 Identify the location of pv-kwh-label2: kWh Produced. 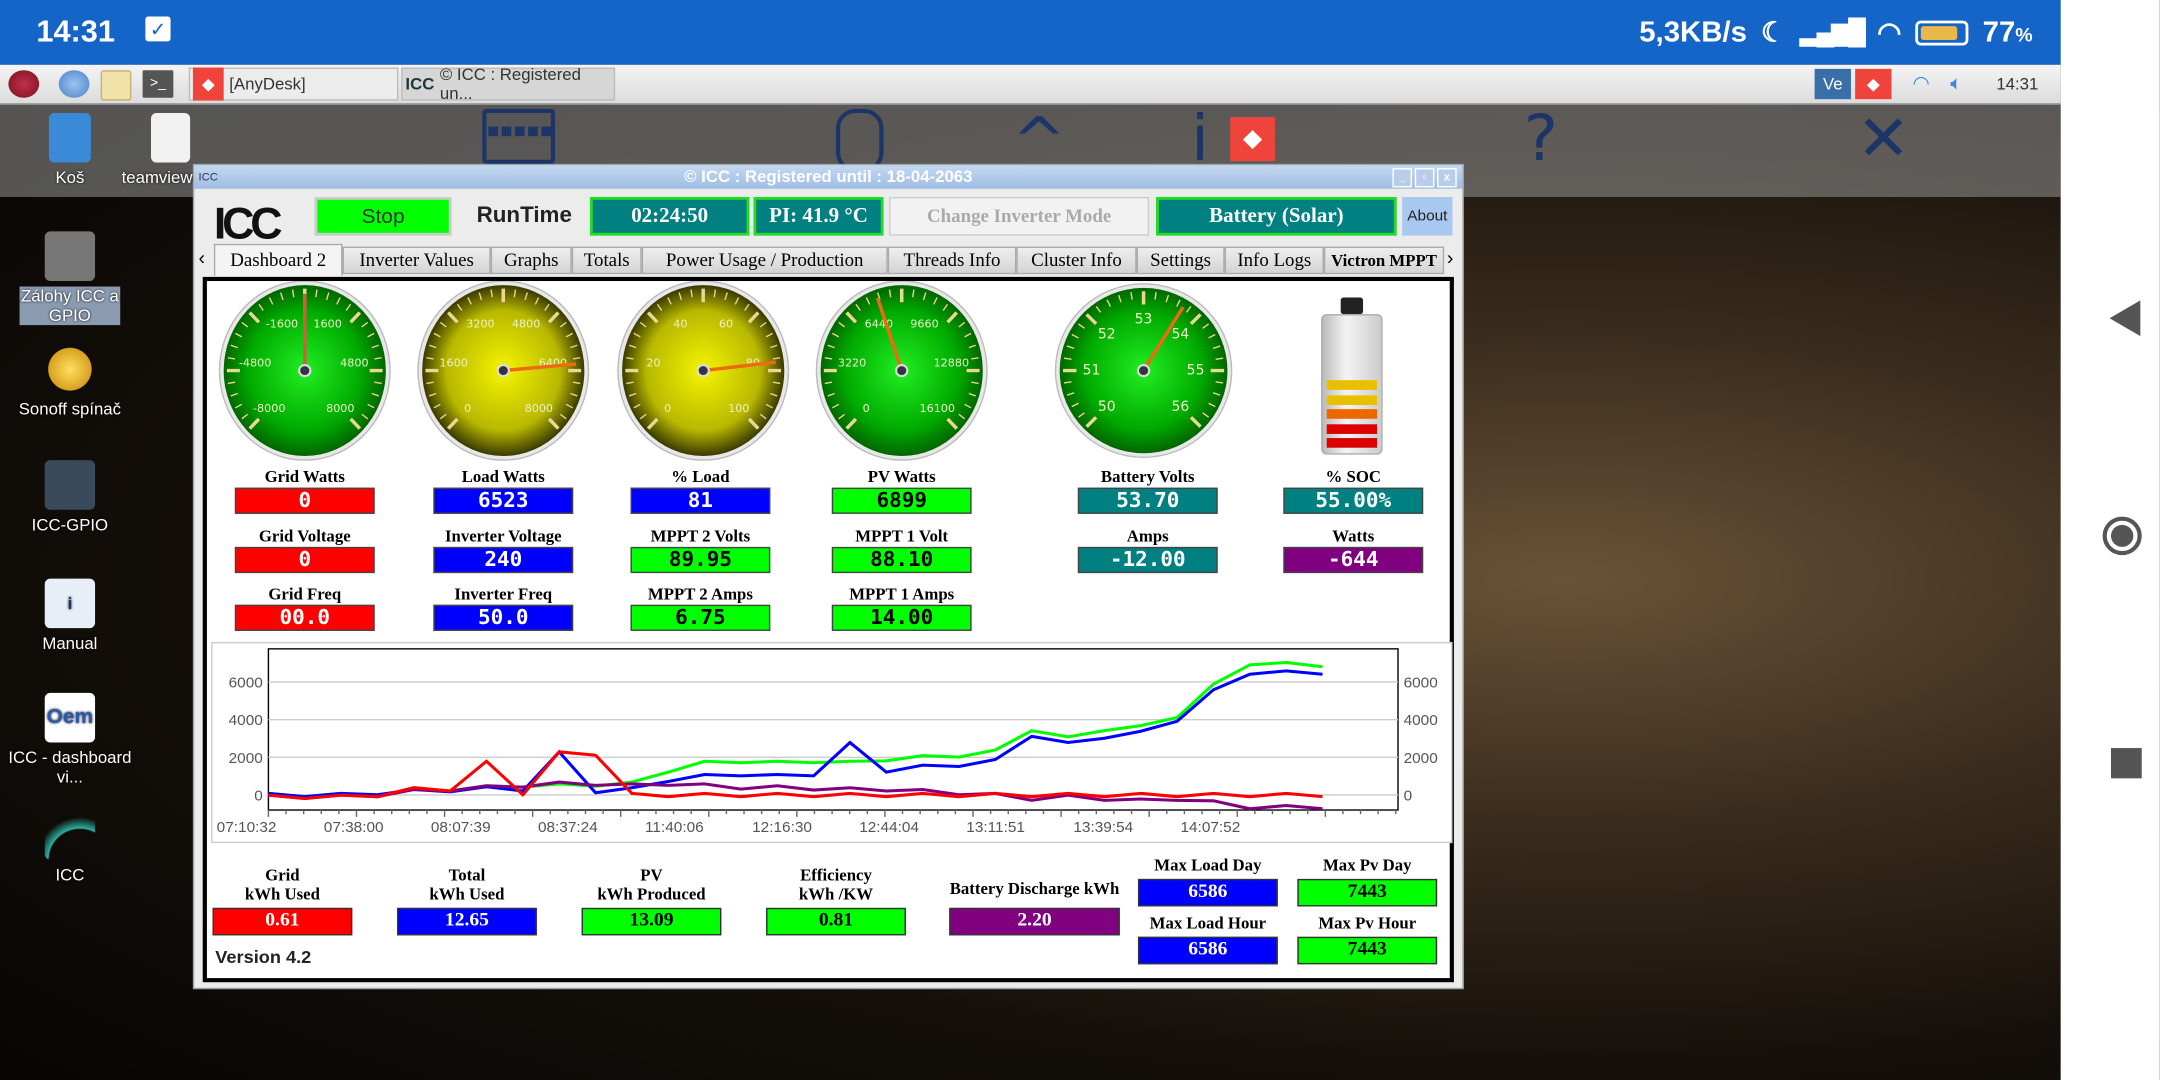
(651, 894).